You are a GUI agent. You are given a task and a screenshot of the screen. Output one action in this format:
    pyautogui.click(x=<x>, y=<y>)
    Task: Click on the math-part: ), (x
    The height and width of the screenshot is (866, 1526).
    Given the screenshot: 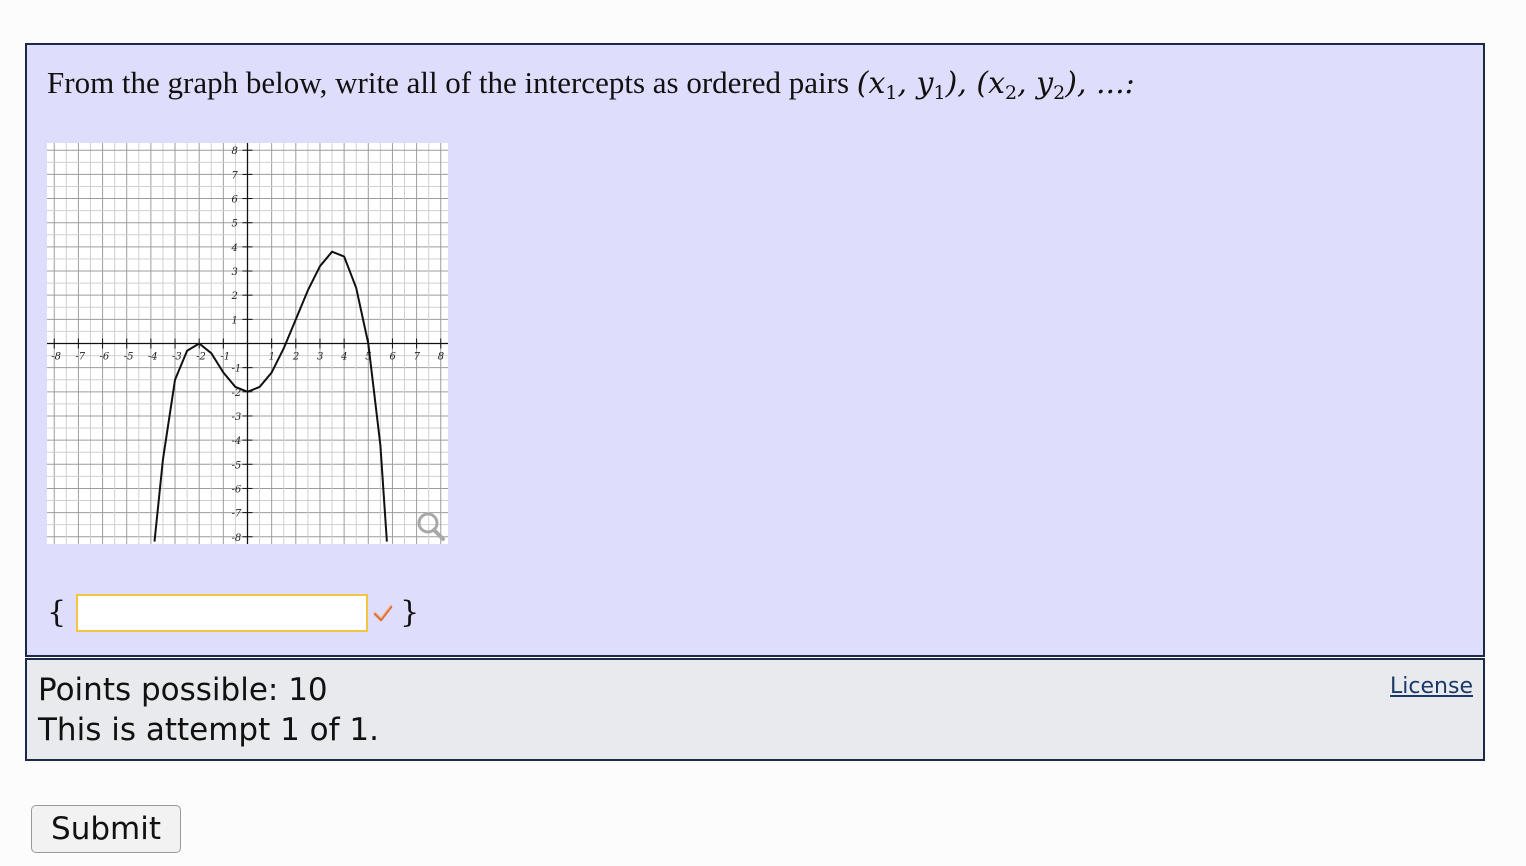 What is the action you would take?
    pyautogui.click(x=975, y=83)
    